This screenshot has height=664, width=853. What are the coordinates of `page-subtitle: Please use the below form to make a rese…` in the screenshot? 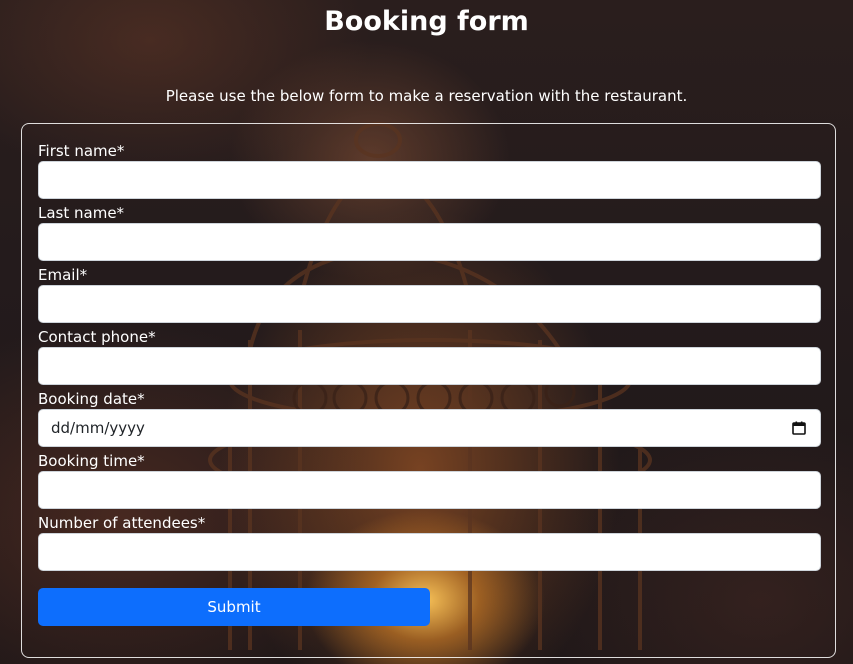 It's located at (426, 96).